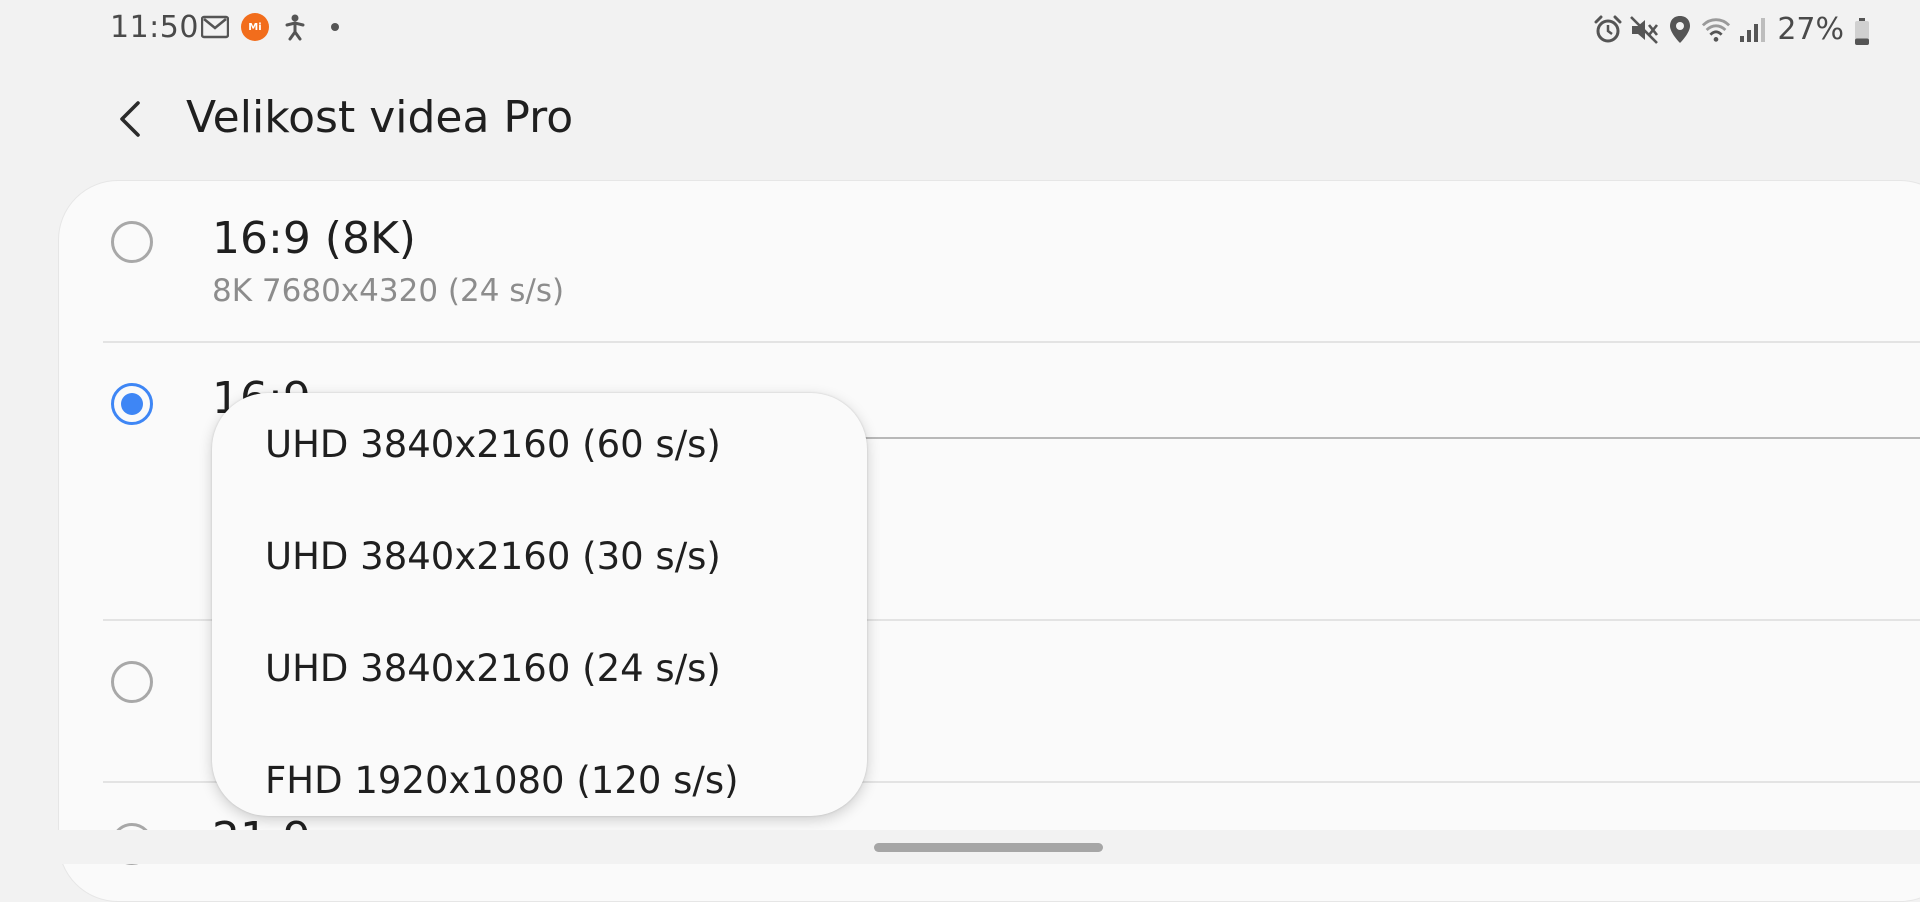 The height and width of the screenshot is (902, 1920). Describe the element at coordinates (1861, 31) in the screenshot. I see `battery-icon` at that location.